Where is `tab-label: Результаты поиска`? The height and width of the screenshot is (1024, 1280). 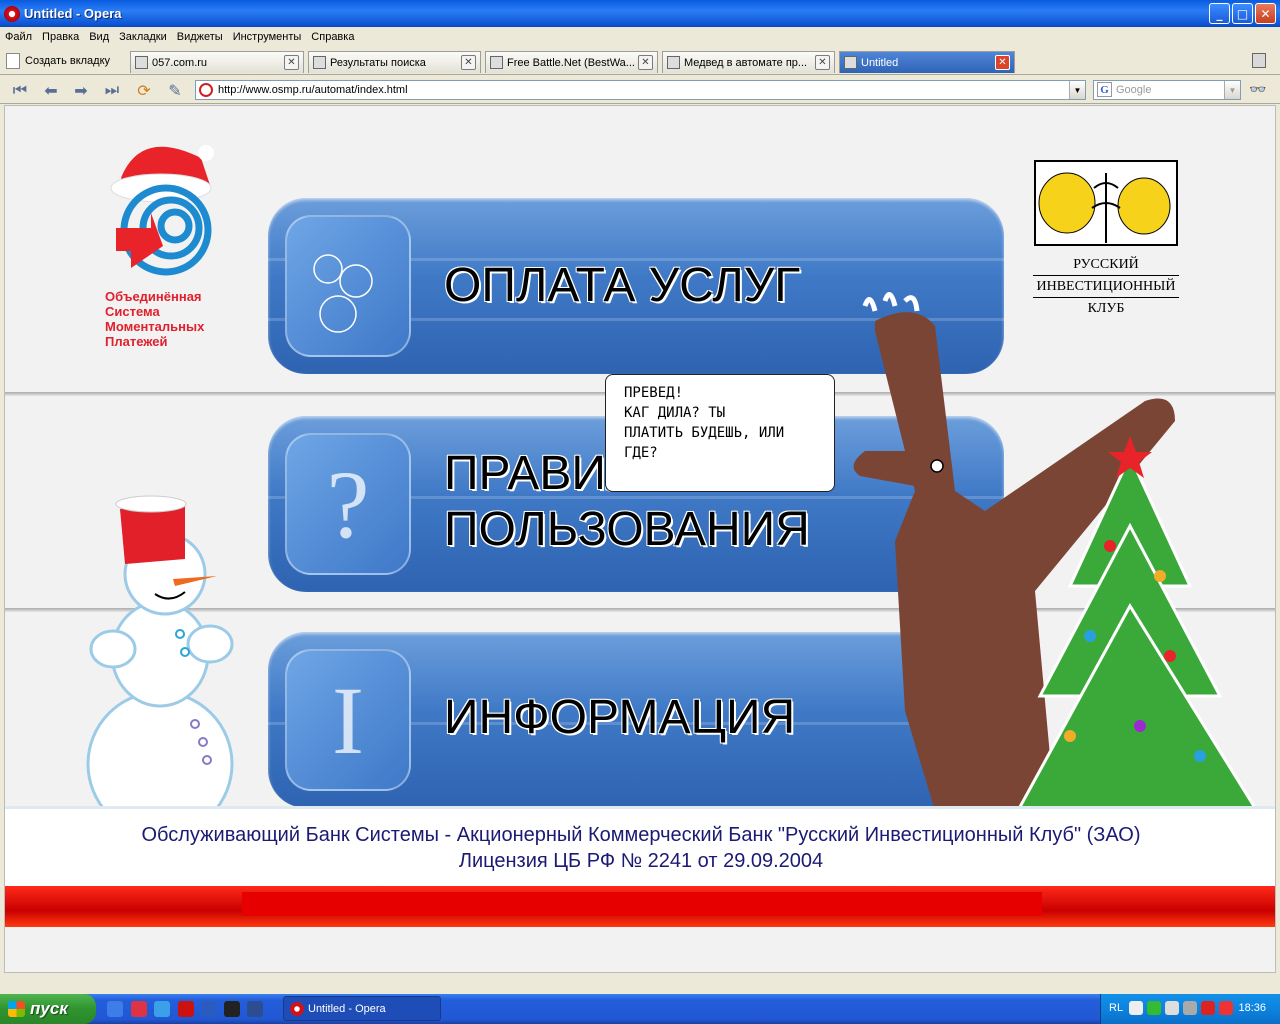
tab-label: Результаты поиска is located at coordinates (378, 62).